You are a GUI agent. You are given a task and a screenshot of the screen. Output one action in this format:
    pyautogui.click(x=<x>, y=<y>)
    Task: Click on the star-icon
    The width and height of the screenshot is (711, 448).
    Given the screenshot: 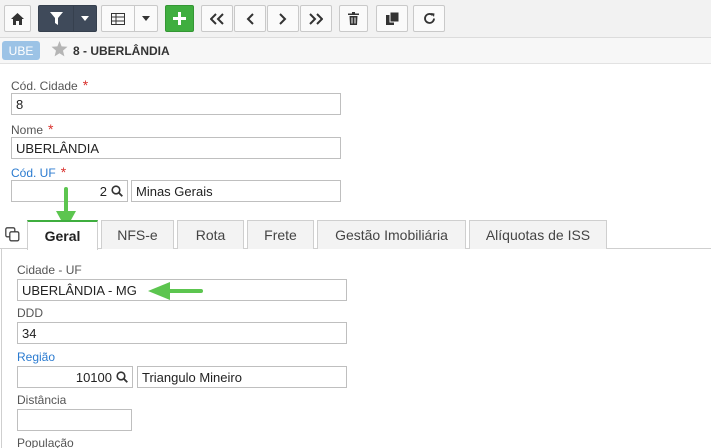 What is the action you would take?
    pyautogui.click(x=59, y=49)
    